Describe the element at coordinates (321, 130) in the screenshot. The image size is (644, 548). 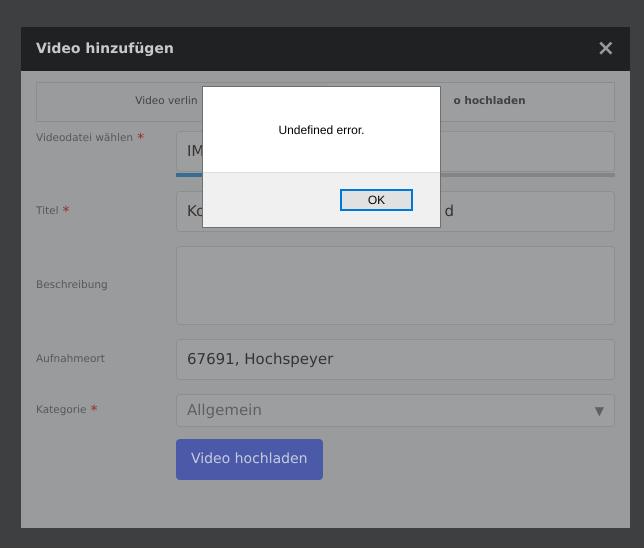
I see `alert-message: Undefined error.` at that location.